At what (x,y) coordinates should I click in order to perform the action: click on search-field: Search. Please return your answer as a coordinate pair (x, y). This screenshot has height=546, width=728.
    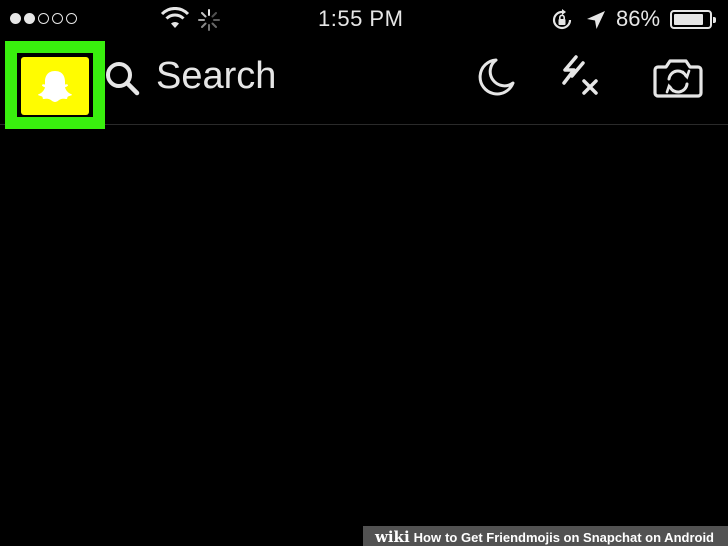
    Looking at the image, I should click on (216, 76).